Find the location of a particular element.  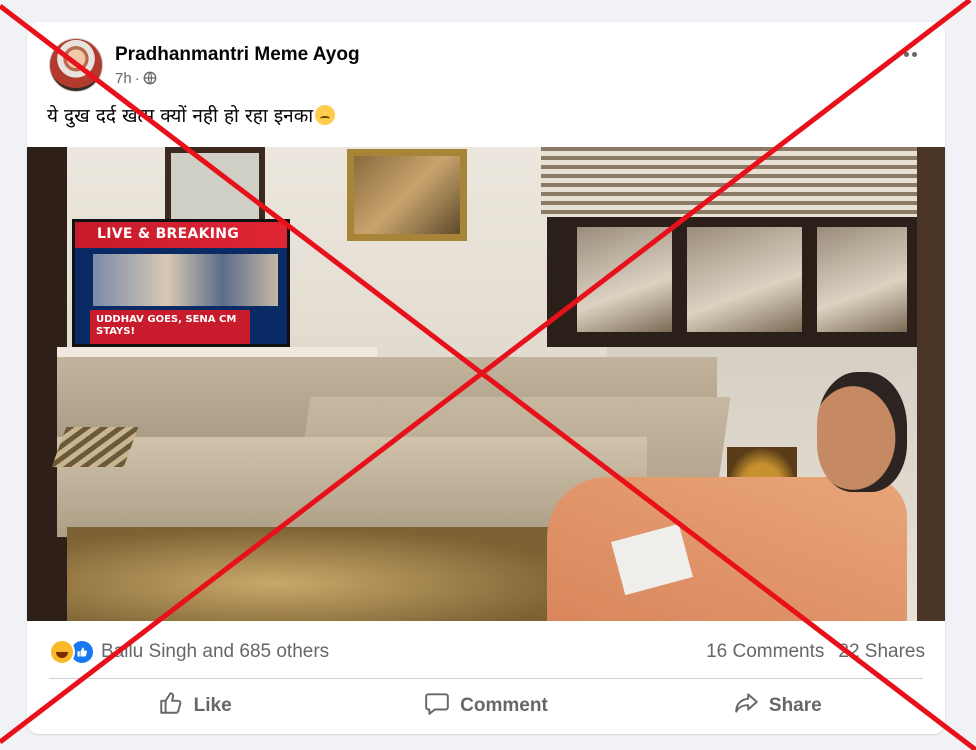

tv-picture is located at coordinates (185, 280).